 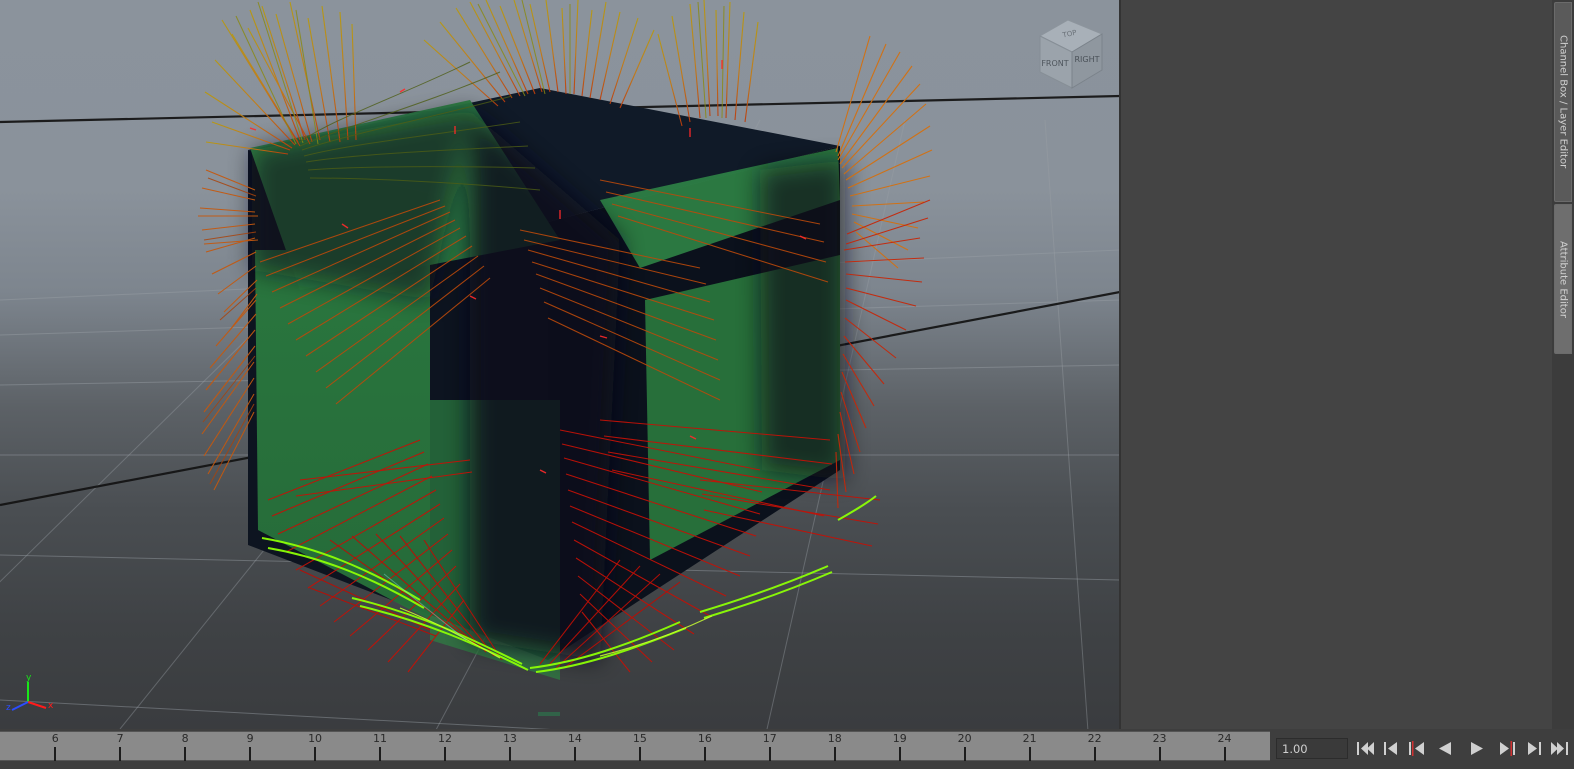 What do you see at coordinates (1365, 748) in the screenshot?
I see `go-to-start-button` at bounding box center [1365, 748].